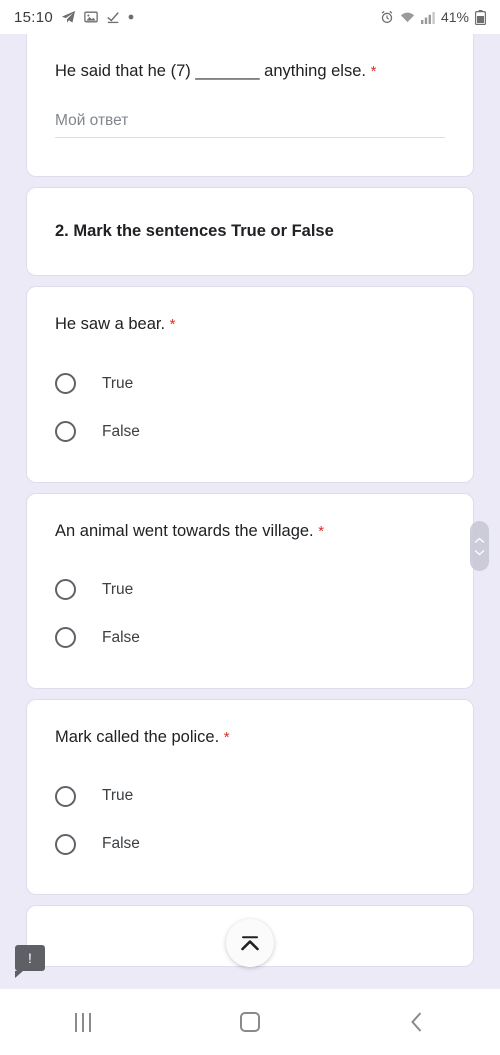 This screenshot has height=1055, width=500. I want to click on back-icon, so click(415, 1022).